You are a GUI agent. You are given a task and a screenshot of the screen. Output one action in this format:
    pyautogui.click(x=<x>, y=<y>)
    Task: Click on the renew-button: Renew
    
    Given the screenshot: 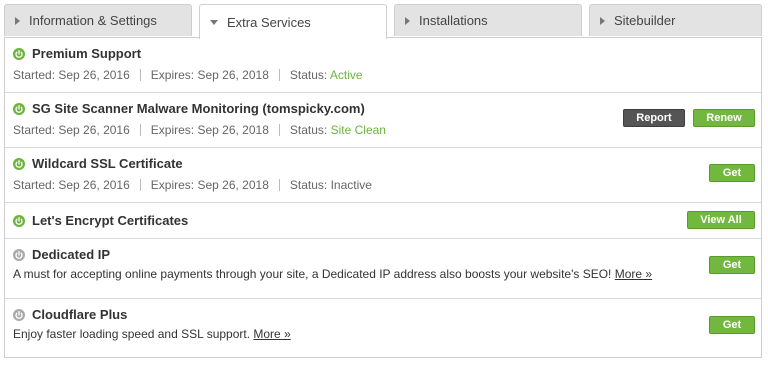 What is the action you would take?
    pyautogui.click(x=724, y=118)
    